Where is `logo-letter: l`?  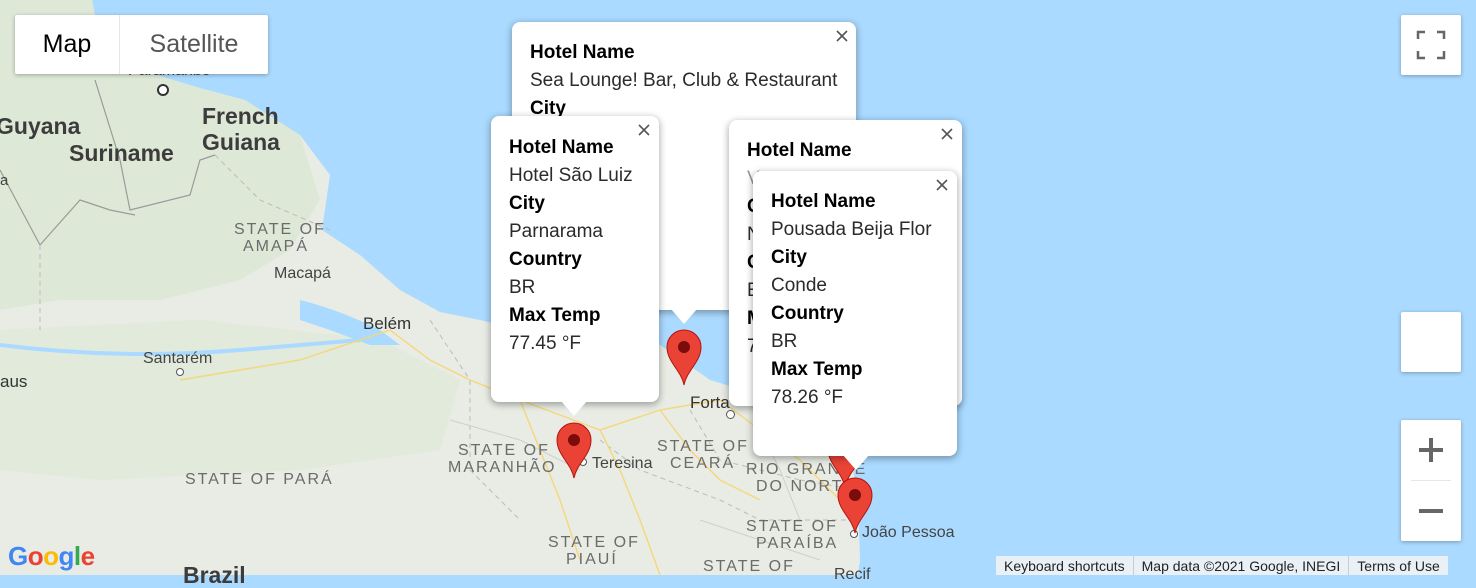
logo-letter: l is located at coordinates (77, 556).